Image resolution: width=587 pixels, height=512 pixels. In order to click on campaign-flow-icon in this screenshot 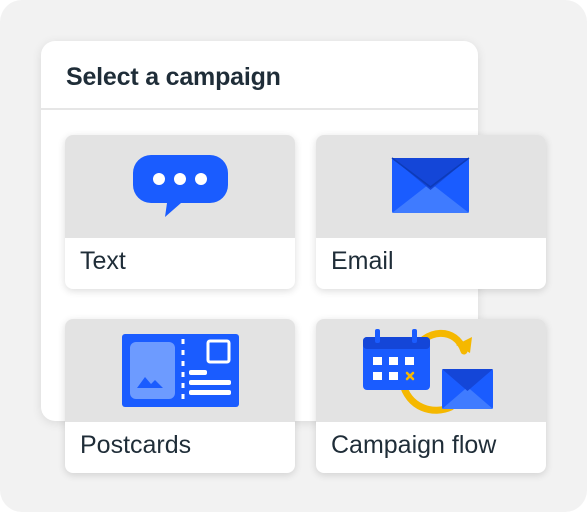, I will do `click(428, 371)`.